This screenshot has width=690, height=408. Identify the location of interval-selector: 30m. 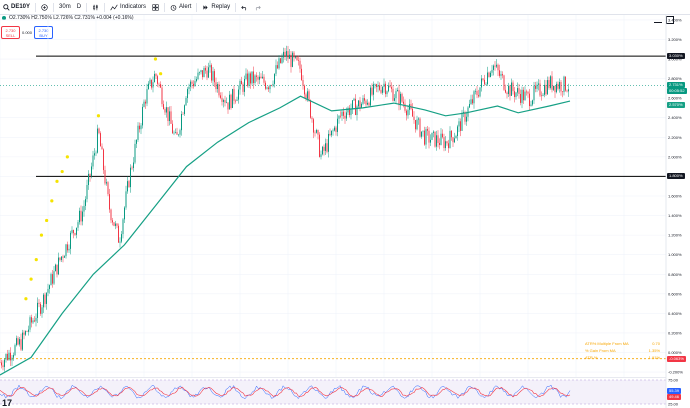
(65, 7).